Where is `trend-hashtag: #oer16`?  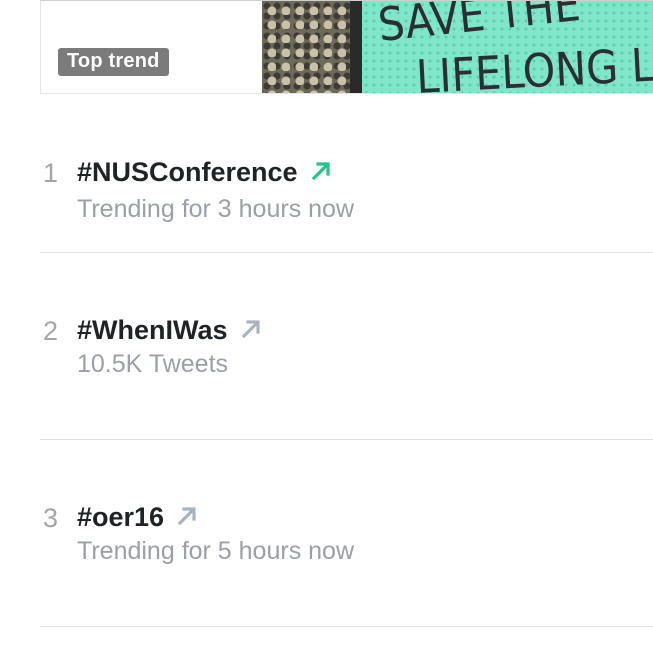 trend-hashtag: #oer16 is located at coordinates (137, 518).